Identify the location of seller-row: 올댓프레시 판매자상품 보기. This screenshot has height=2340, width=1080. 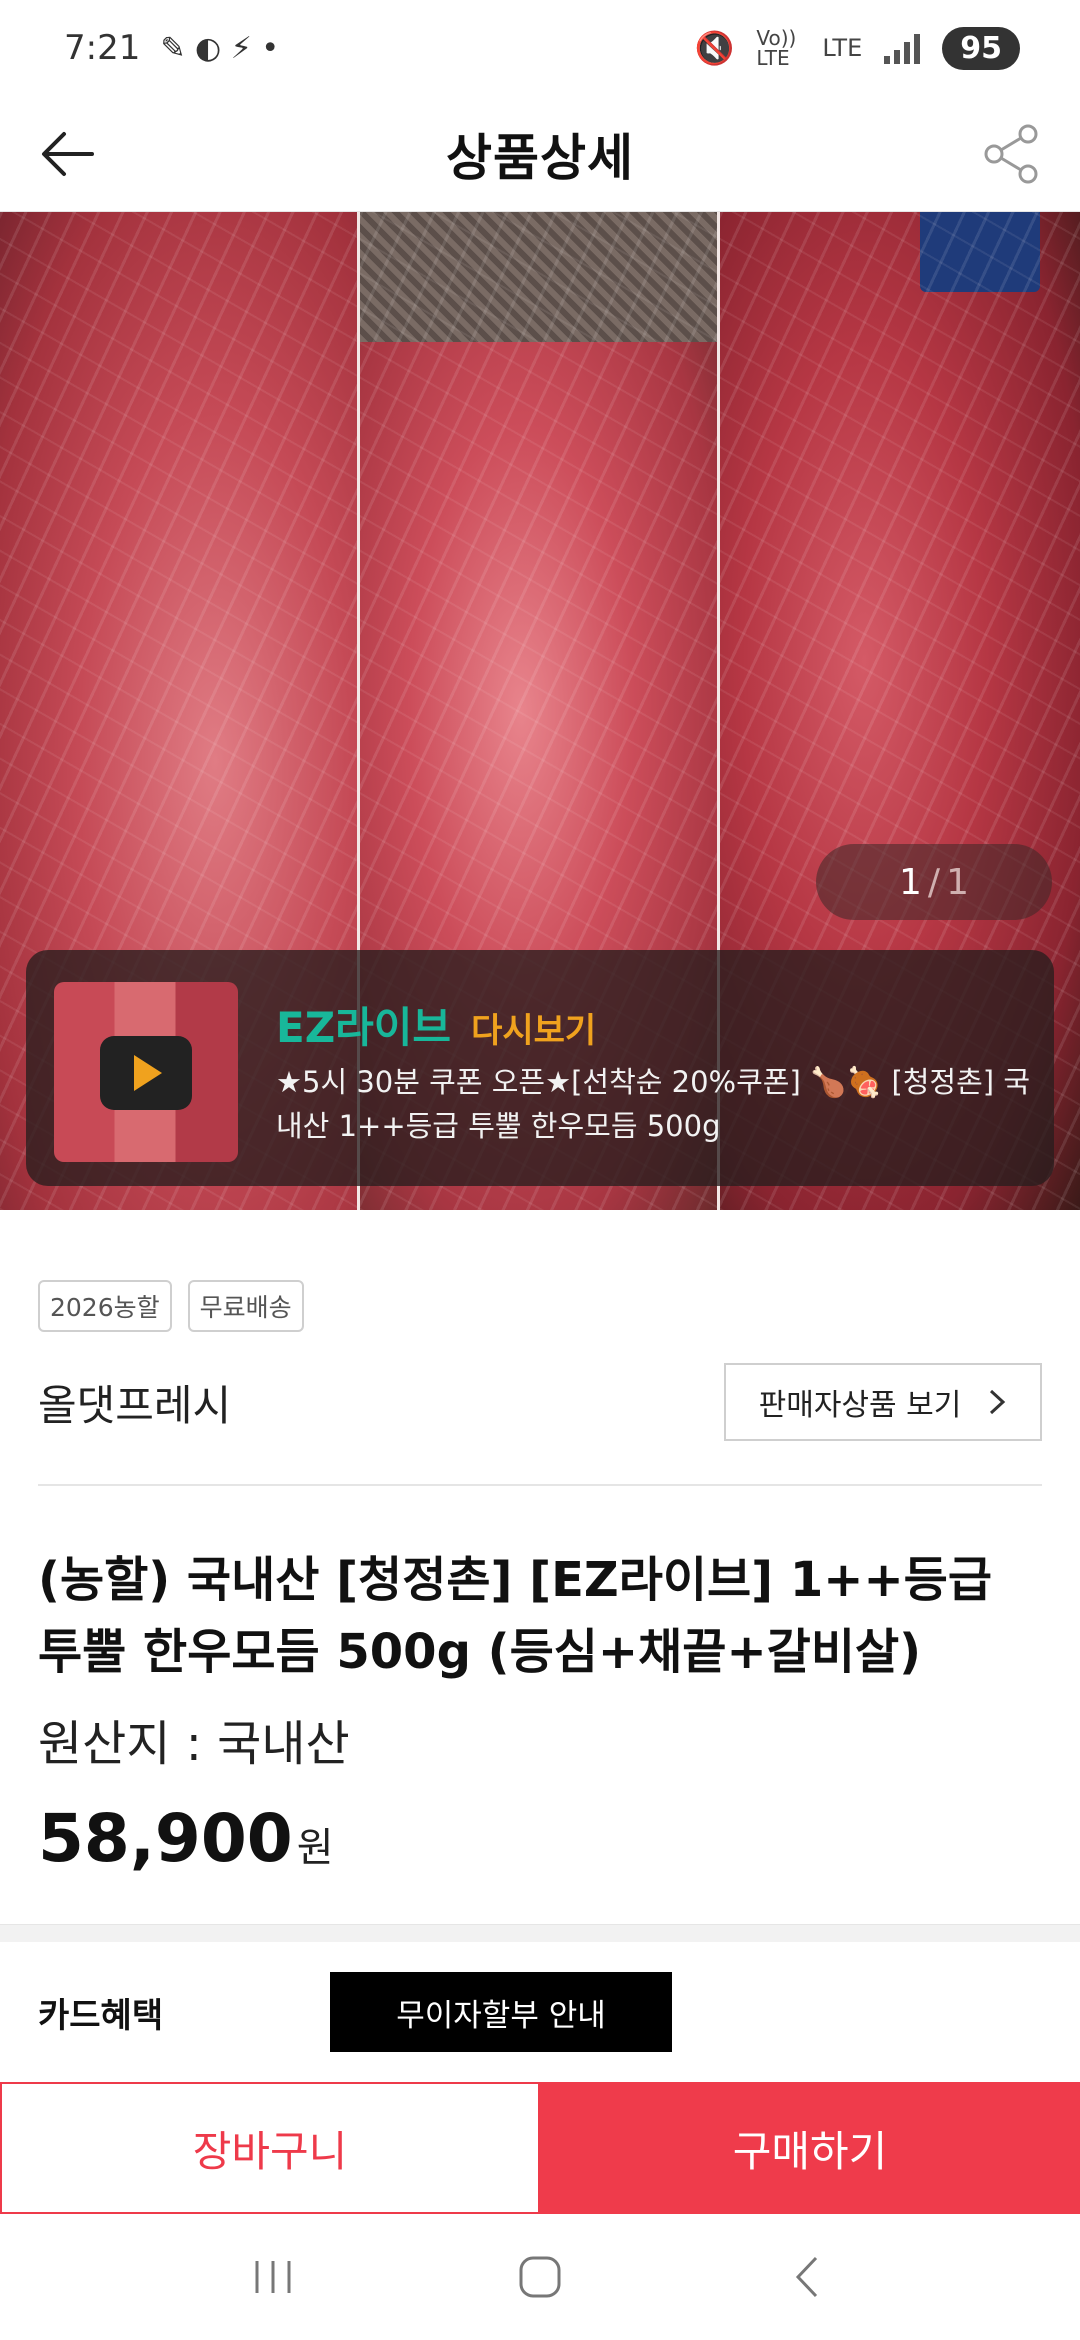
(540, 1402).